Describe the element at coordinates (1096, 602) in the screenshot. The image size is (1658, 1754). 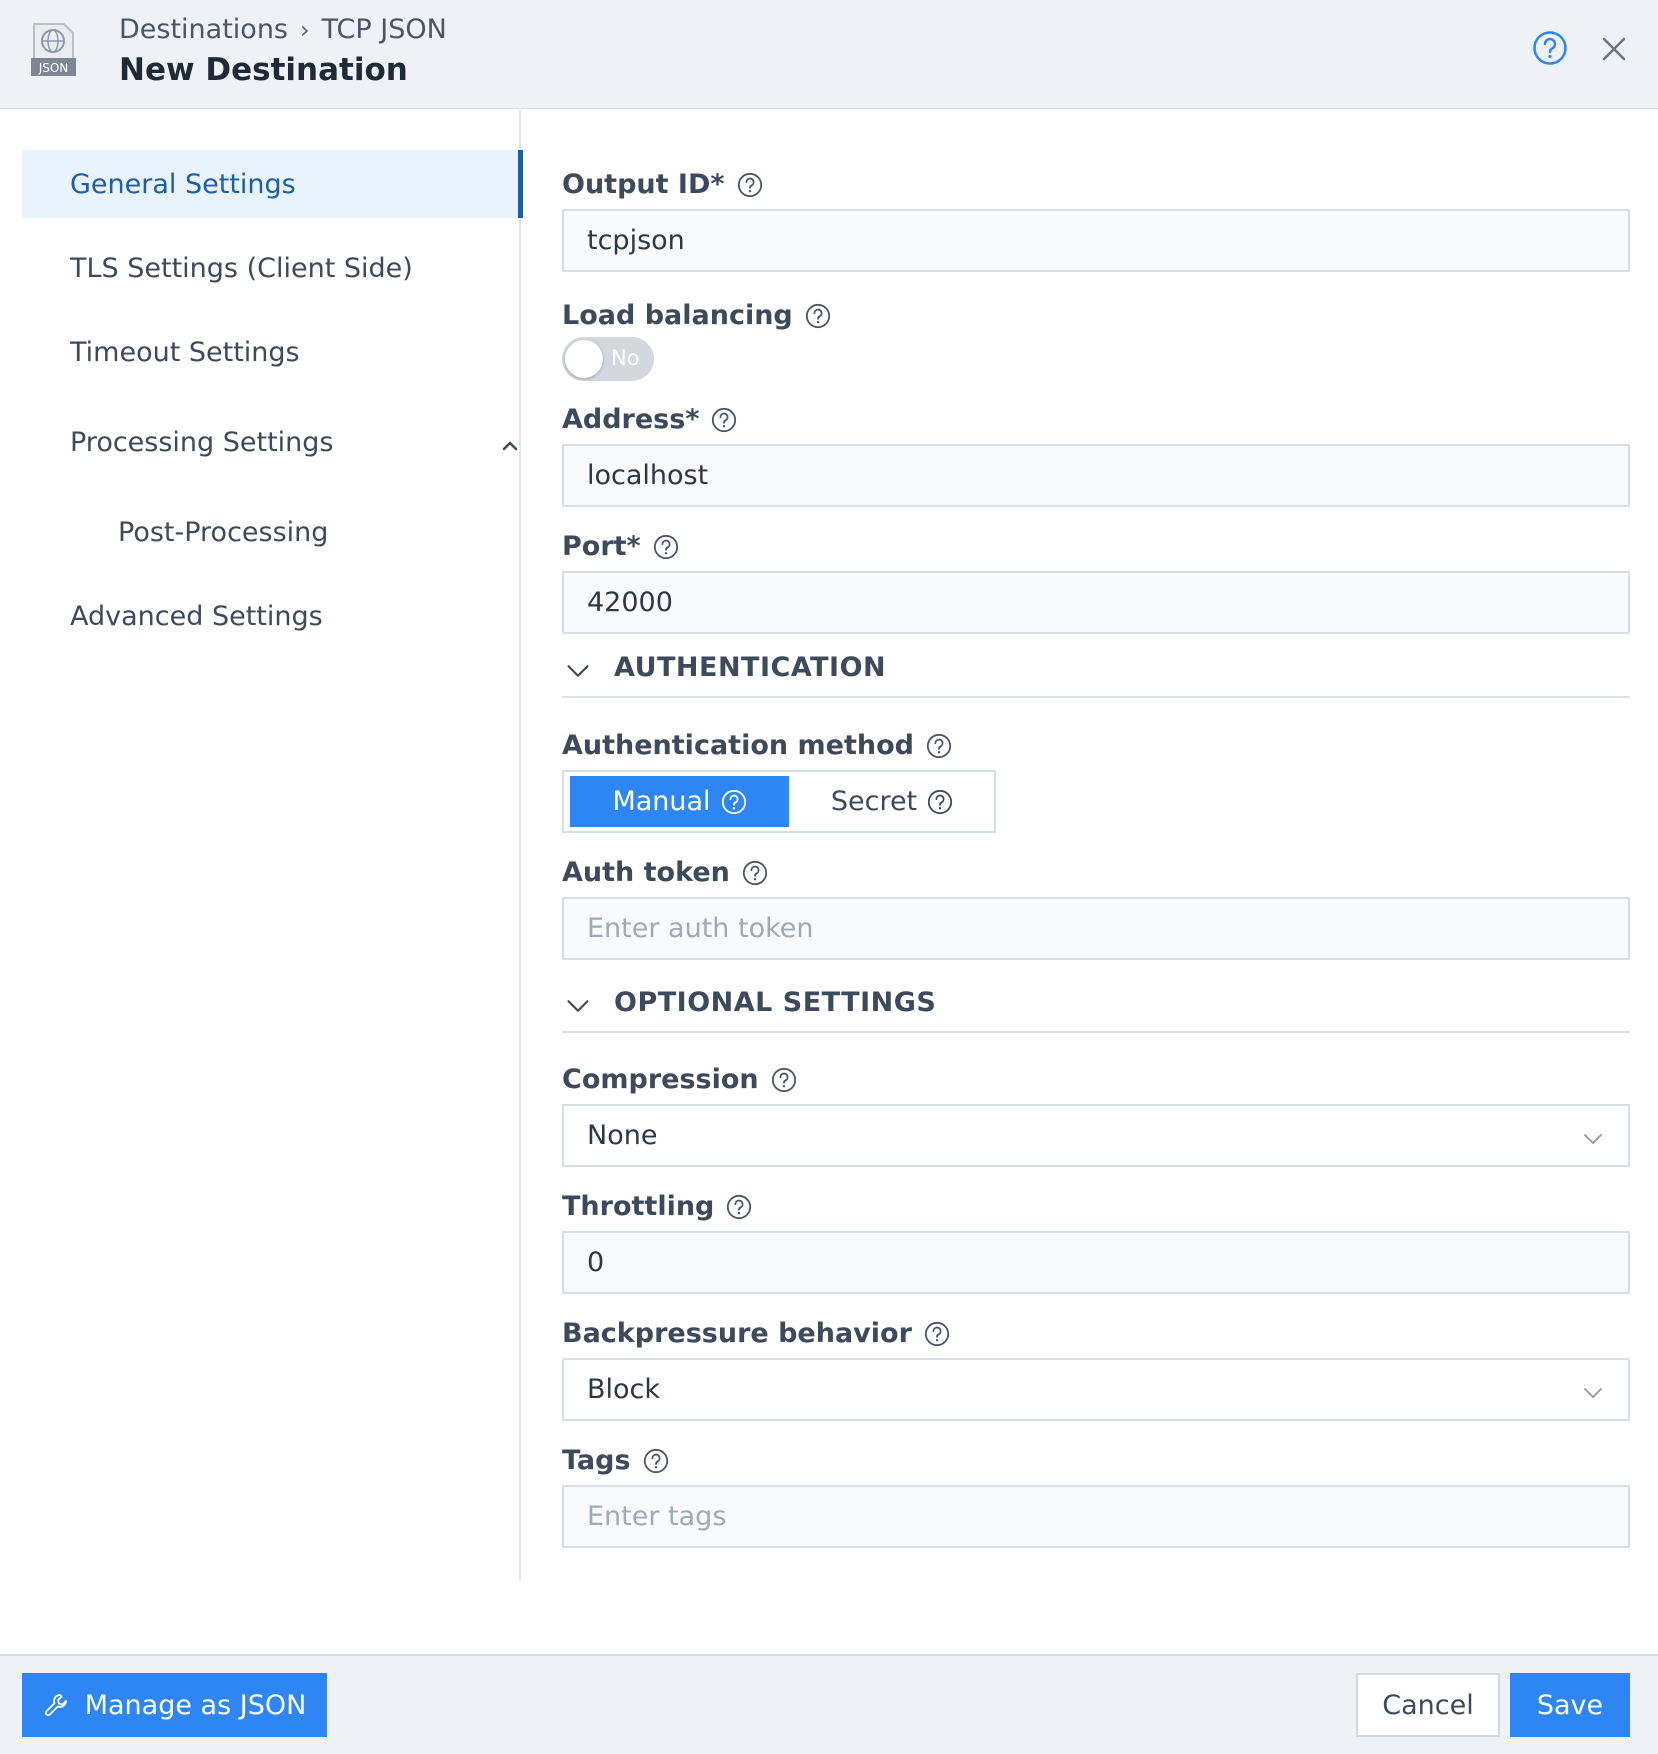
I see `port-input: 42000` at that location.